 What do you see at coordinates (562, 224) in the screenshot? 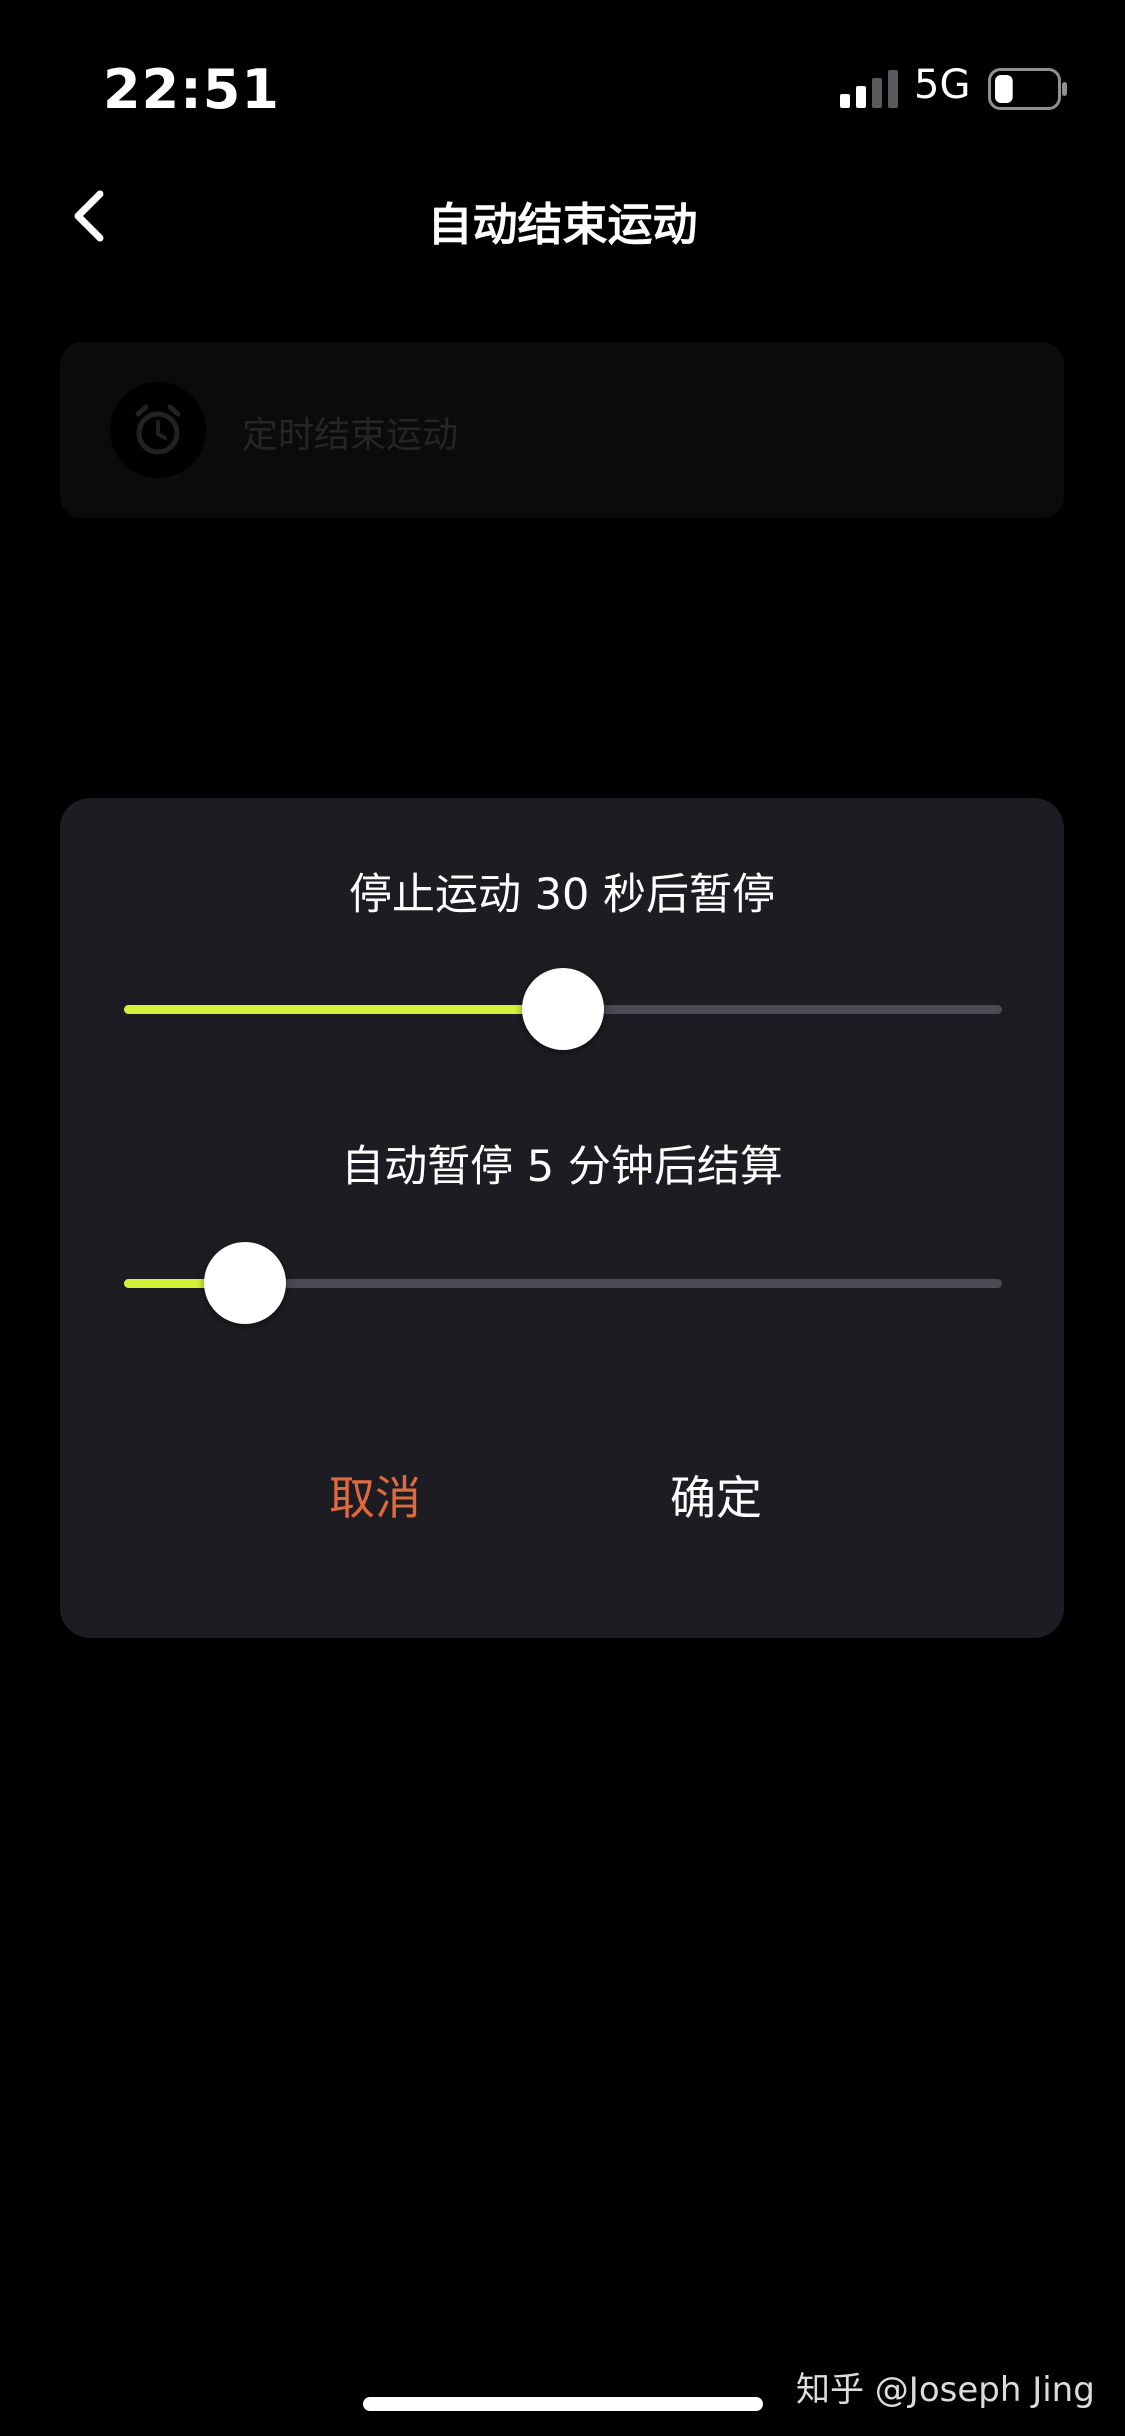
I see `page-title: 自动结束运动` at bounding box center [562, 224].